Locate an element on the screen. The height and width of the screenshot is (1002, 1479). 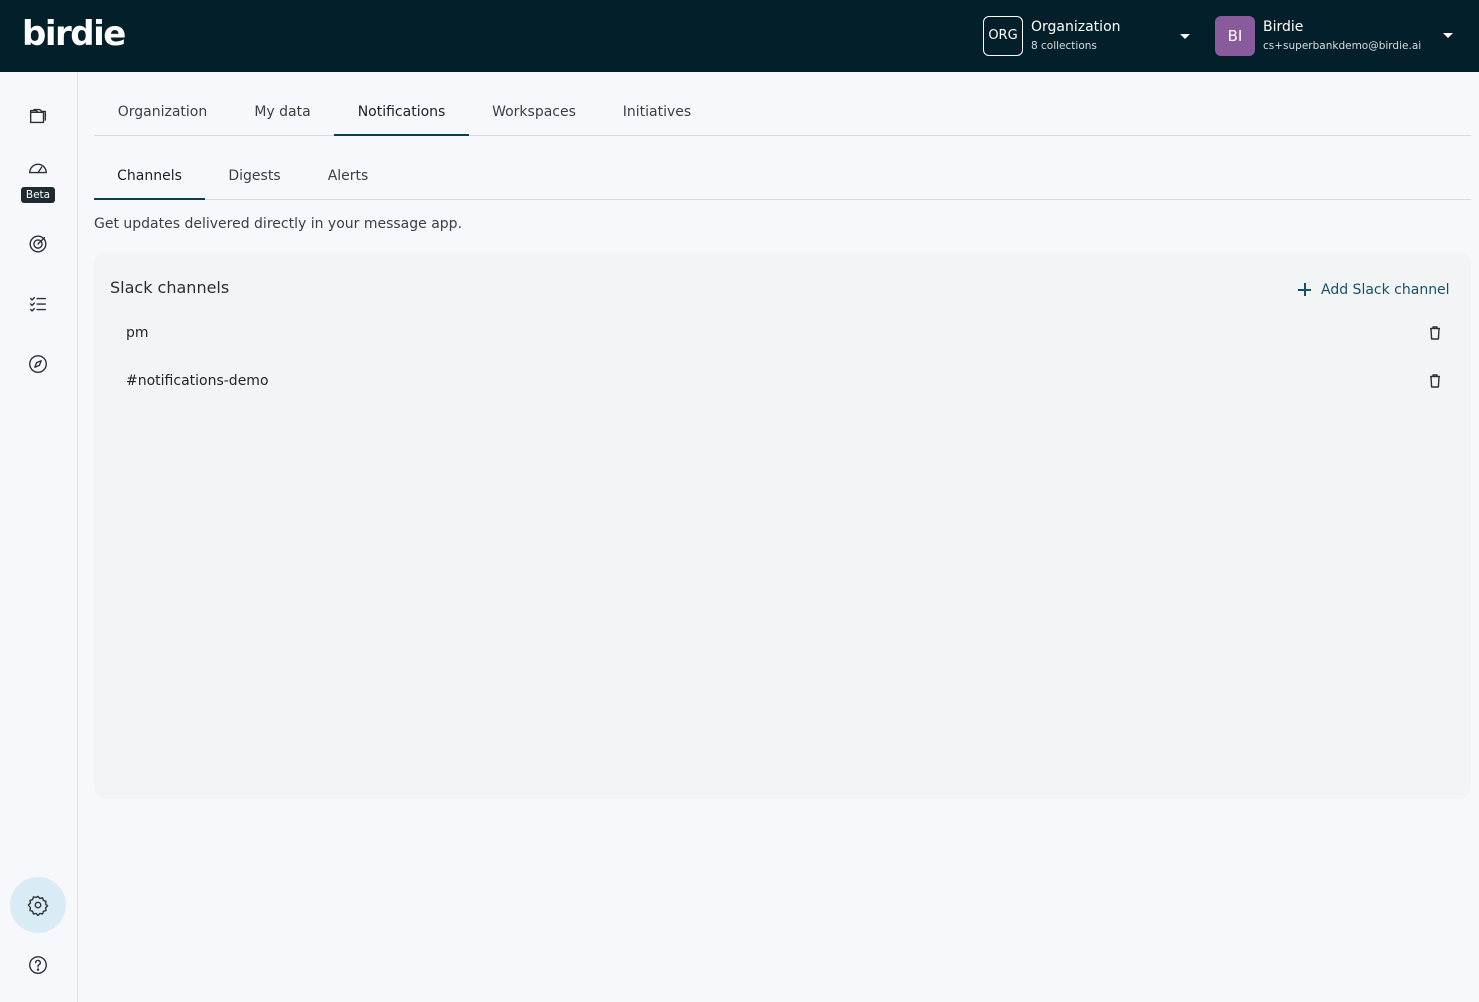
sidebar-item-dashboards is located at coordinates (38, 168).